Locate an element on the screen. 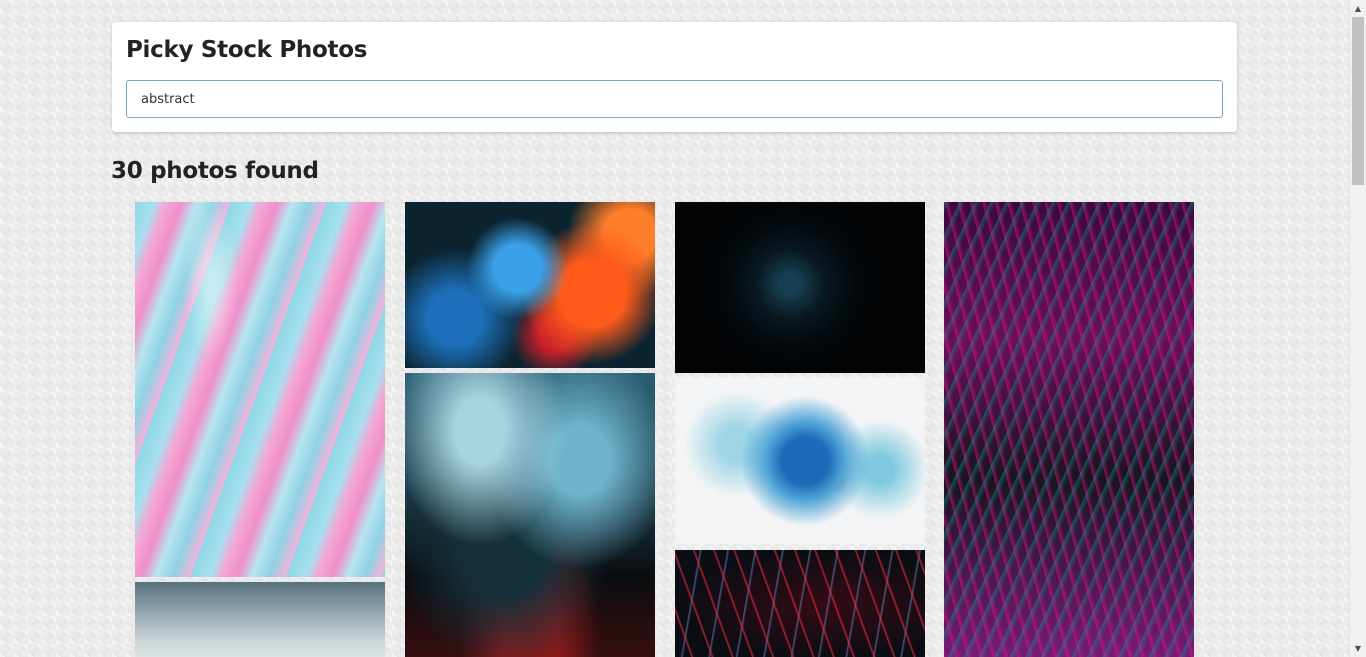 Image resolution: width=1366 pixels, height=657 pixels. photo-dark-sphere is located at coordinates (800, 287).